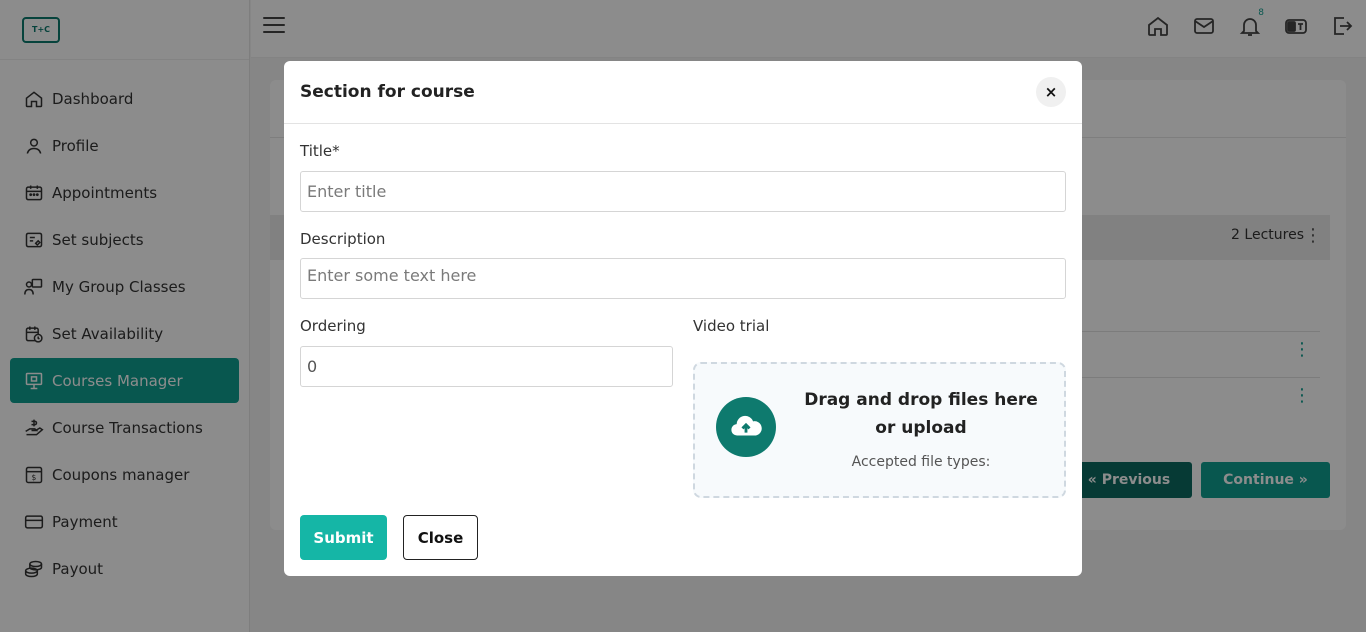 The width and height of the screenshot is (1366, 632). I want to click on title-input, so click(683, 191).